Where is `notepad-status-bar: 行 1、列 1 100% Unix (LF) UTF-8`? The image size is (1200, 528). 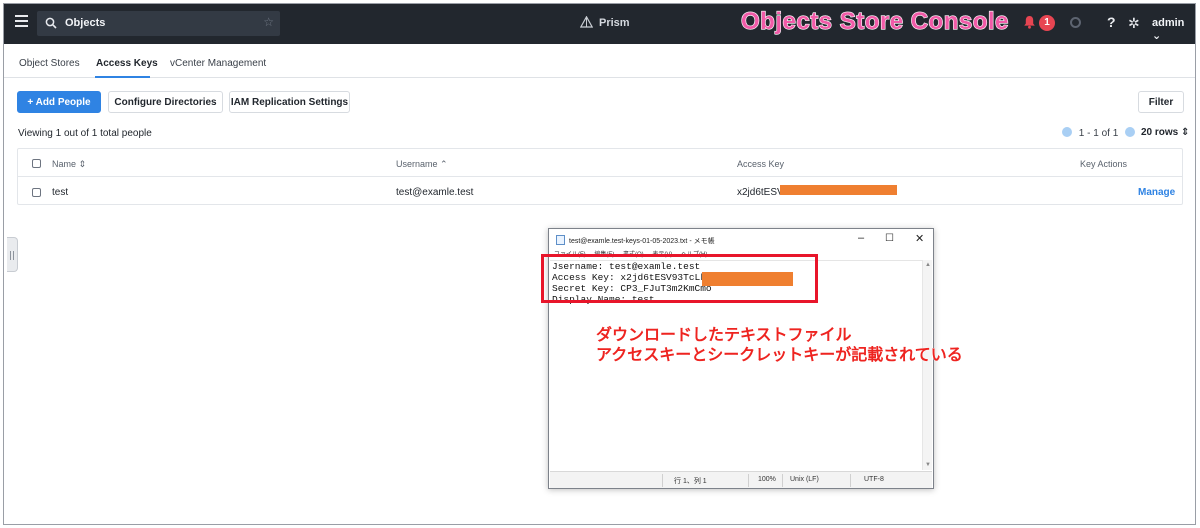
notepad-status-bar: 行 1、列 1 100% Unix (LF) UTF-8 is located at coordinates (741, 479).